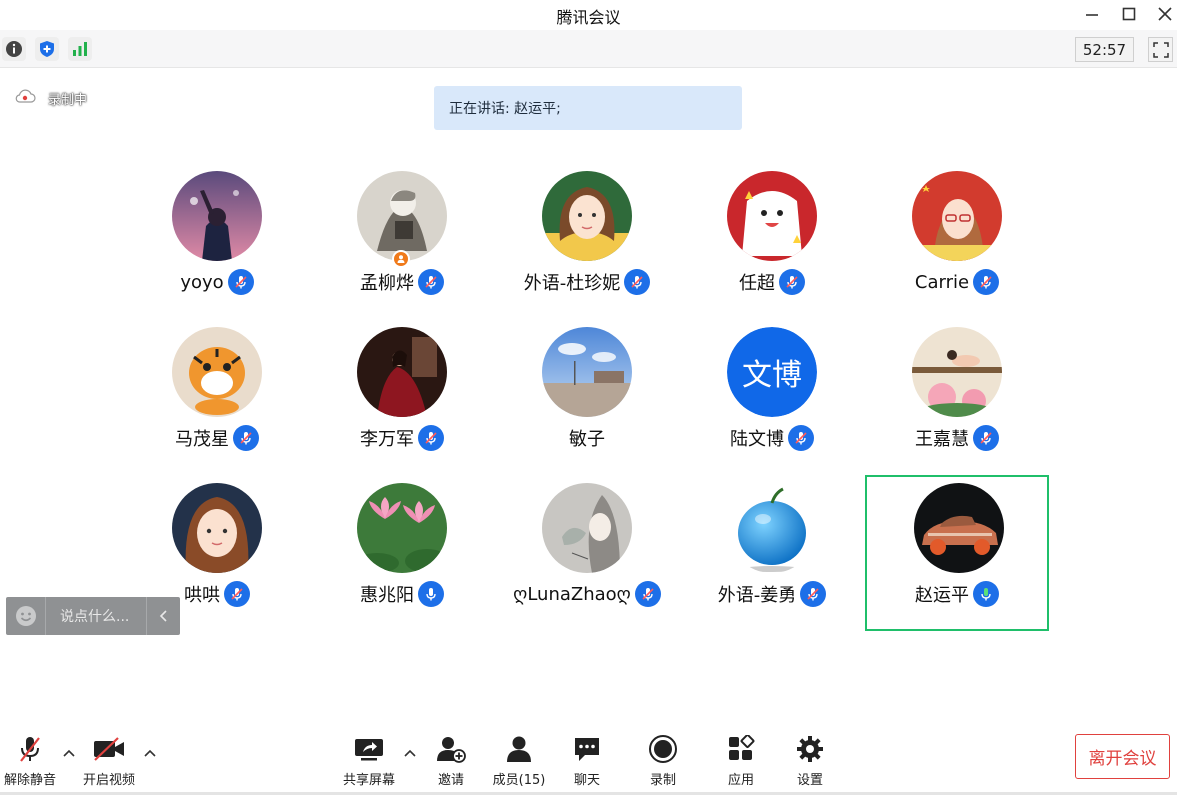 This screenshot has height=795, width=1177. I want to click on participant-tile: 孟柳烨, so click(402, 248).